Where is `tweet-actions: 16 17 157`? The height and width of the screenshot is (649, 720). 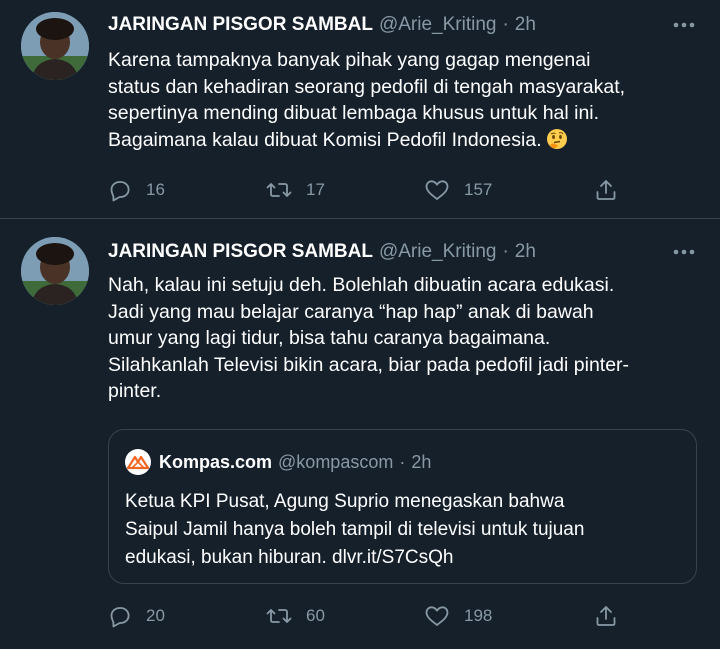
tweet-actions: 16 17 157 is located at coordinates (368, 190).